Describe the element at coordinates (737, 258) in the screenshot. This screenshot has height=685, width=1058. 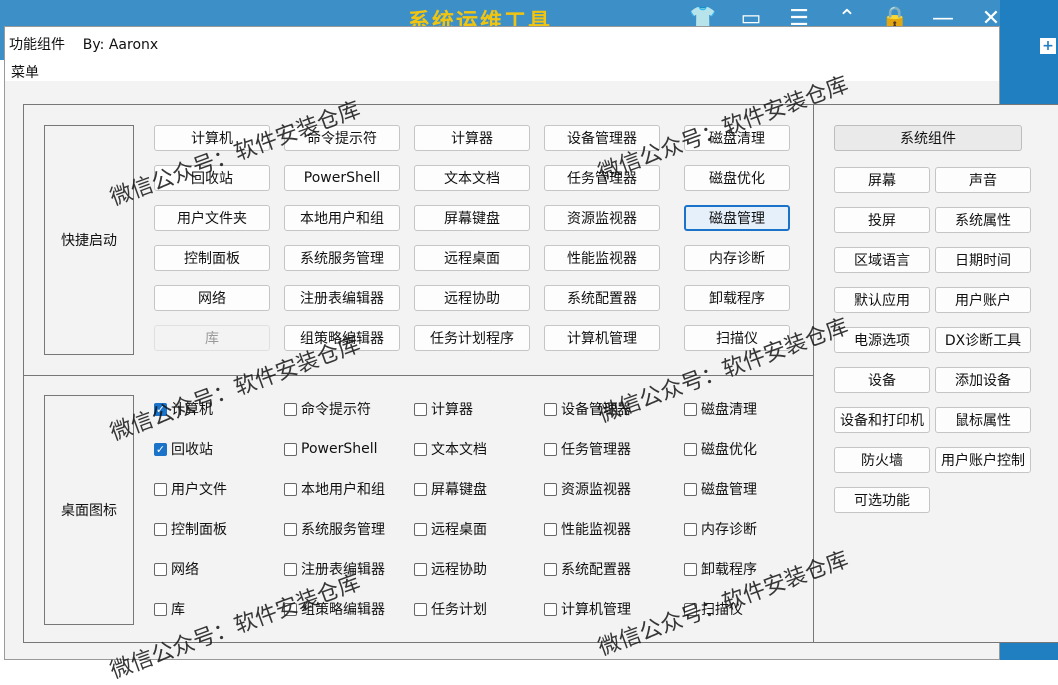
I see `quick-launch-button: 内存诊断` at that location.